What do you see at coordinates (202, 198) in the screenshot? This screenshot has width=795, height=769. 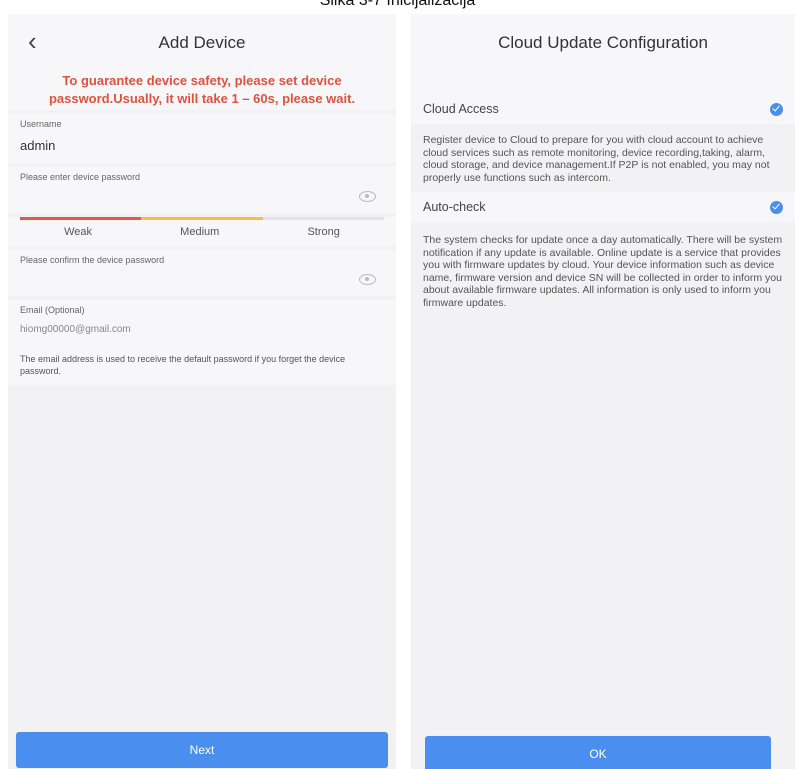 I see `password-input` at bounding box center [202, 198].